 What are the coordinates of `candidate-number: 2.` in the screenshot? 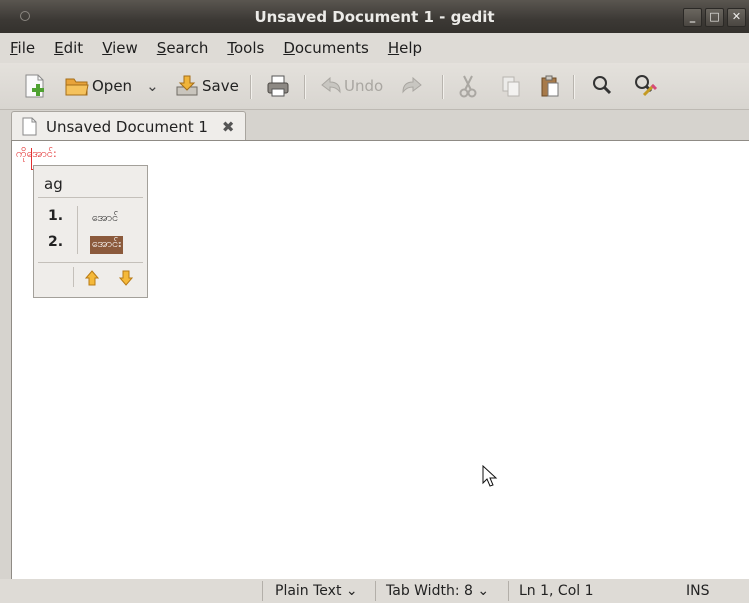 It's located at (56, 242).